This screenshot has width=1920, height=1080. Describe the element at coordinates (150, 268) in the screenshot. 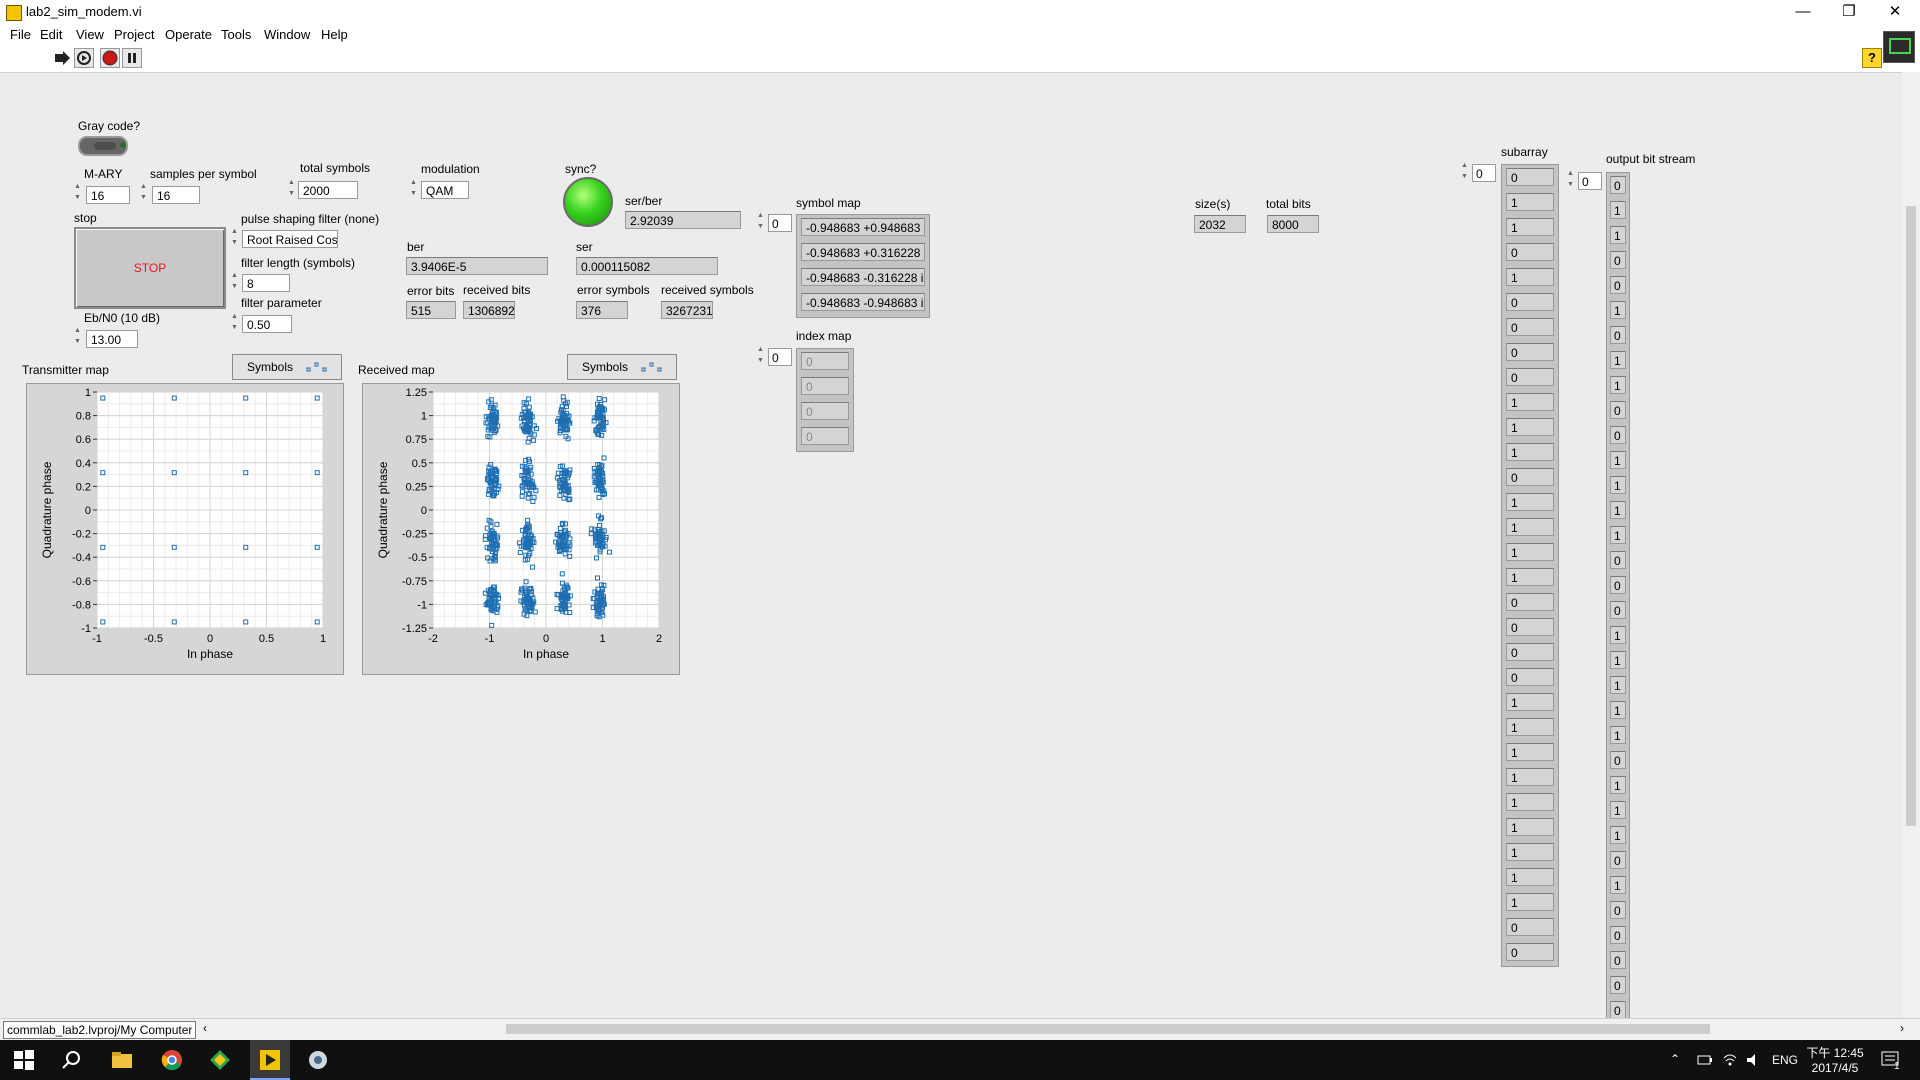

I see `stop-button: STOP` at that location.